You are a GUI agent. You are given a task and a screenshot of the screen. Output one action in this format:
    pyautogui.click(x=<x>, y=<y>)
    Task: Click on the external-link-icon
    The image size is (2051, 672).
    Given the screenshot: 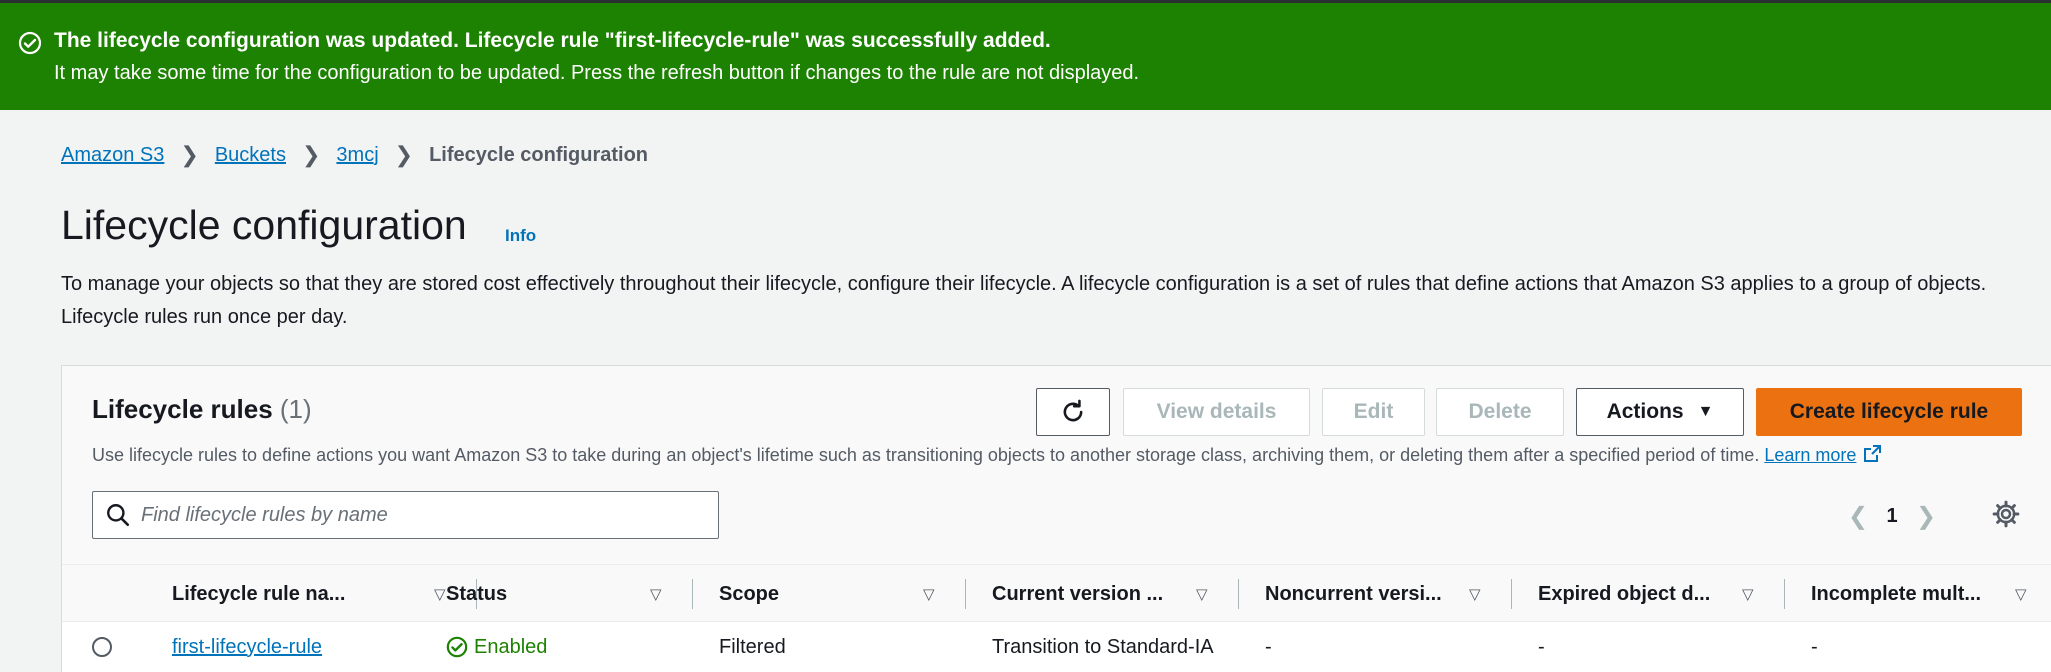 What is the action you would take?
    pyautogui.click(x=1872, y=454)
    